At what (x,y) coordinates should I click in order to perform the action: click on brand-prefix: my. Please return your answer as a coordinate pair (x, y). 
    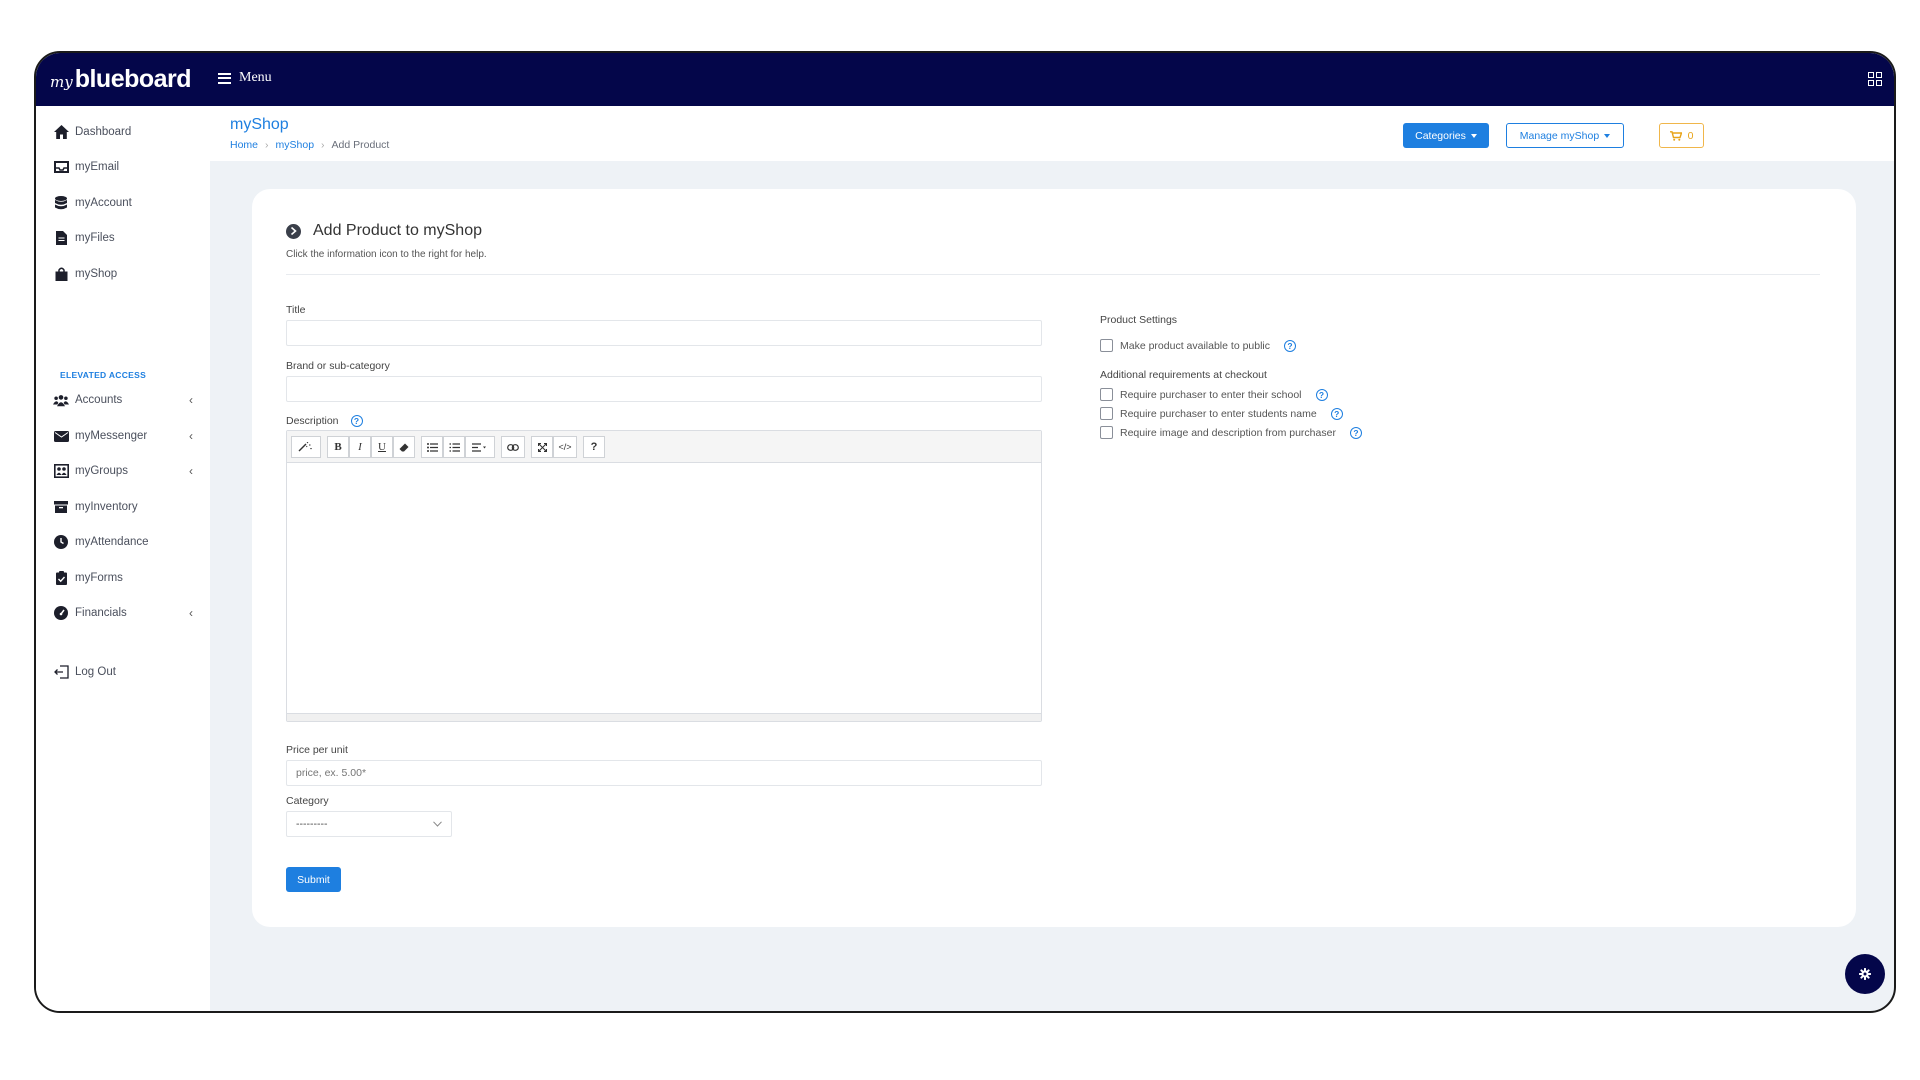
    Looking at the image, I should click on (61, 82).